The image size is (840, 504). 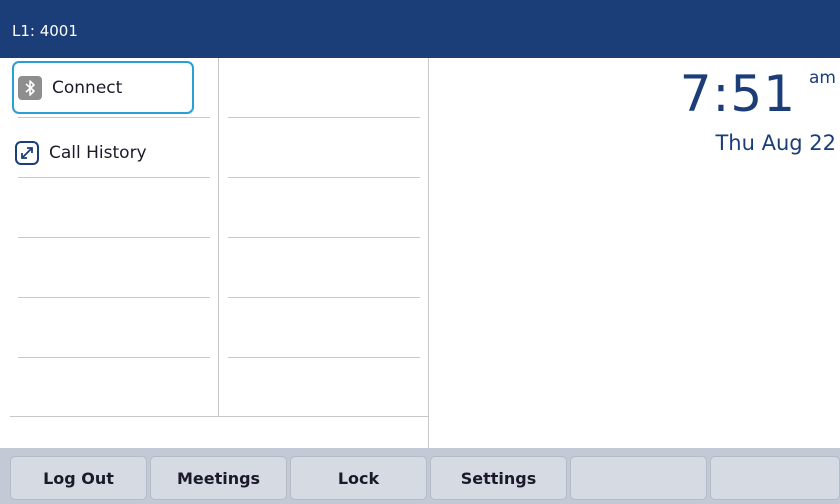 What do you see at coordinates (45, 31) in the screenshot?
I see `line-label: L1: 4001` at bounding box center [45, 31].